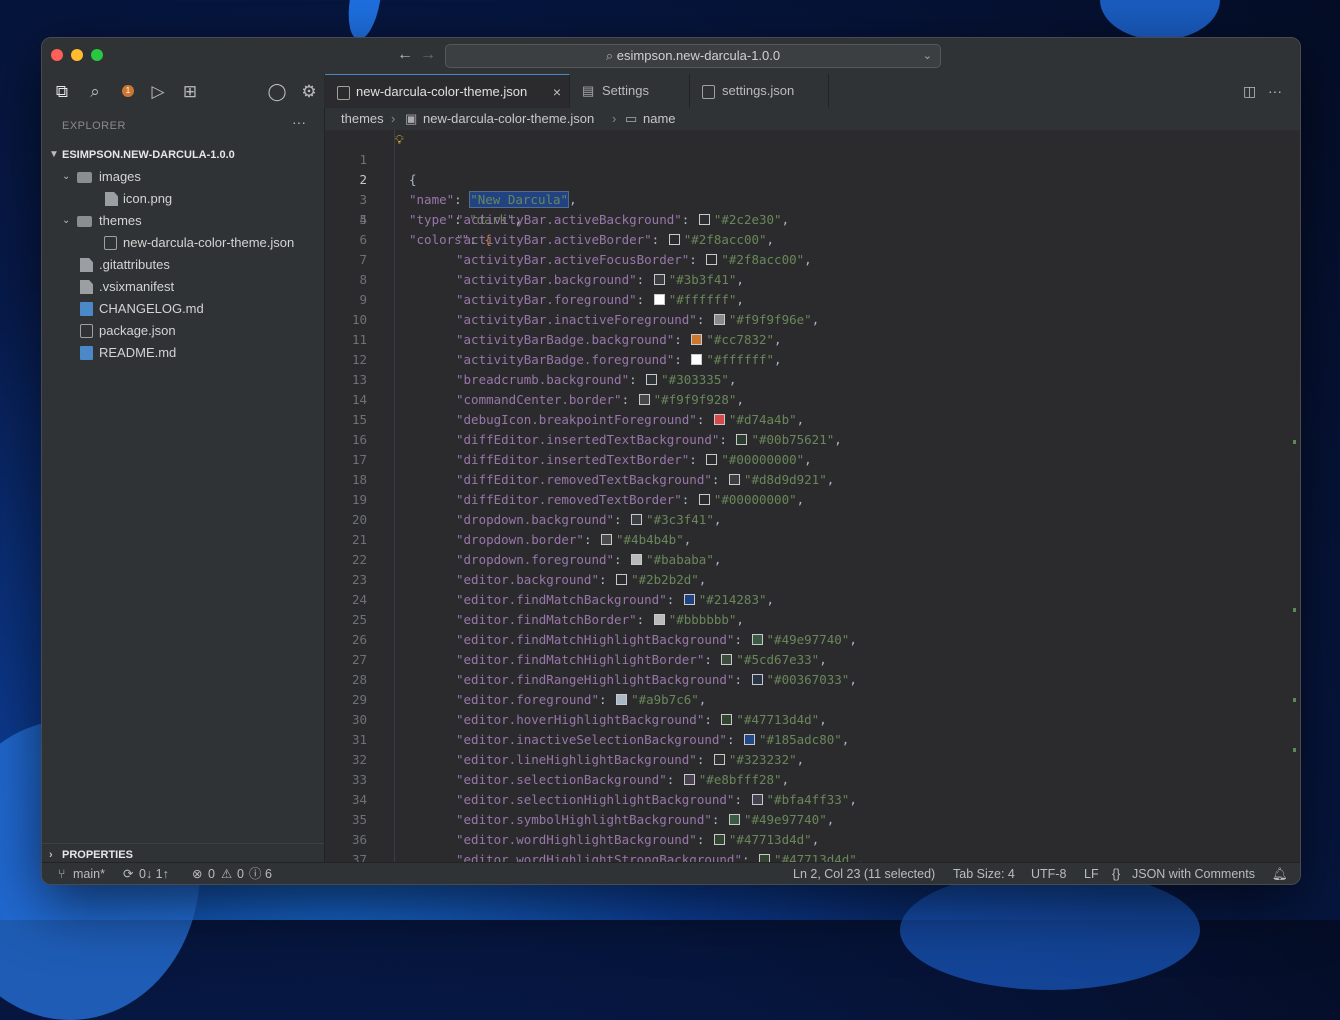 The width and height of the screenshot is (1340, 1020). Describe the element at coordinates (359, 679) in the screenshot. I see `line-number: 28` at that location.